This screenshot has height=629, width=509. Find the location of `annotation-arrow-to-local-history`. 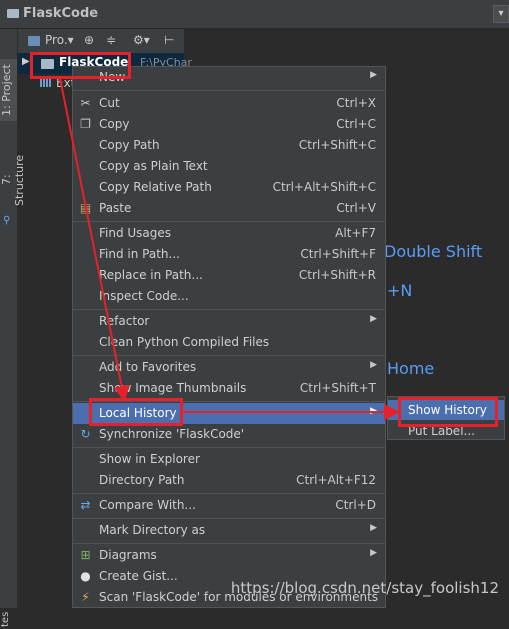

annotation-arrow-to-local-history is located at coordinates (94, 239).